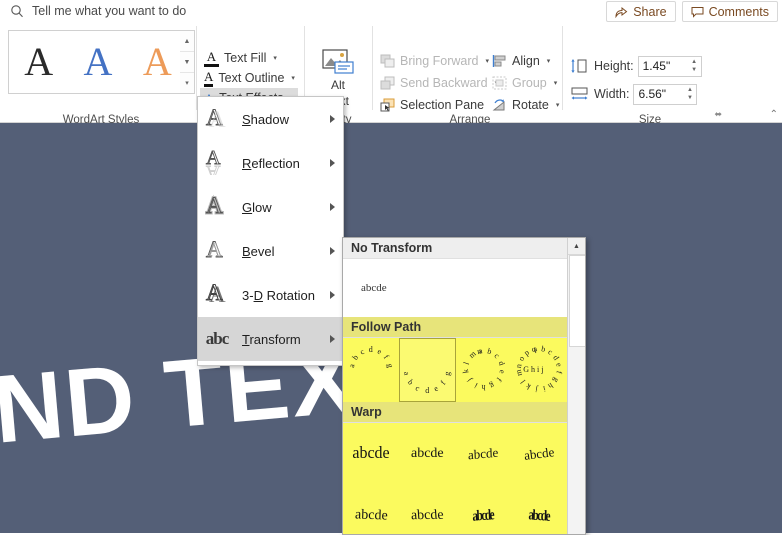  I want to click on text-fill-label: Text Fill, so click(245, 58).